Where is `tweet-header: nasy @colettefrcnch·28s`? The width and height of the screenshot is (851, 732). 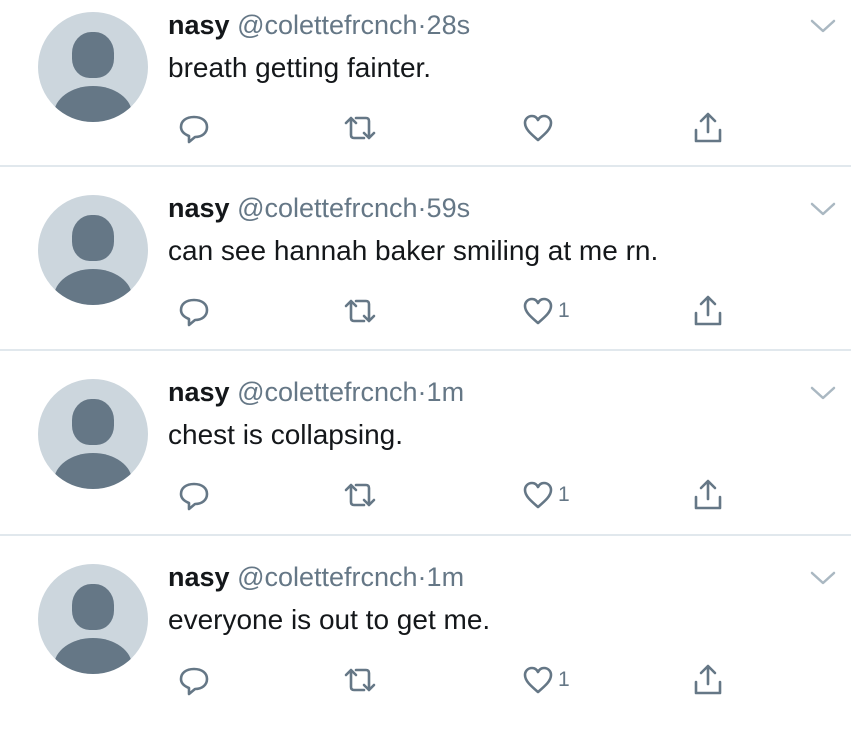
tweet-header: nasy @colettefrcnch·28s is located at coordinates (319, 25).